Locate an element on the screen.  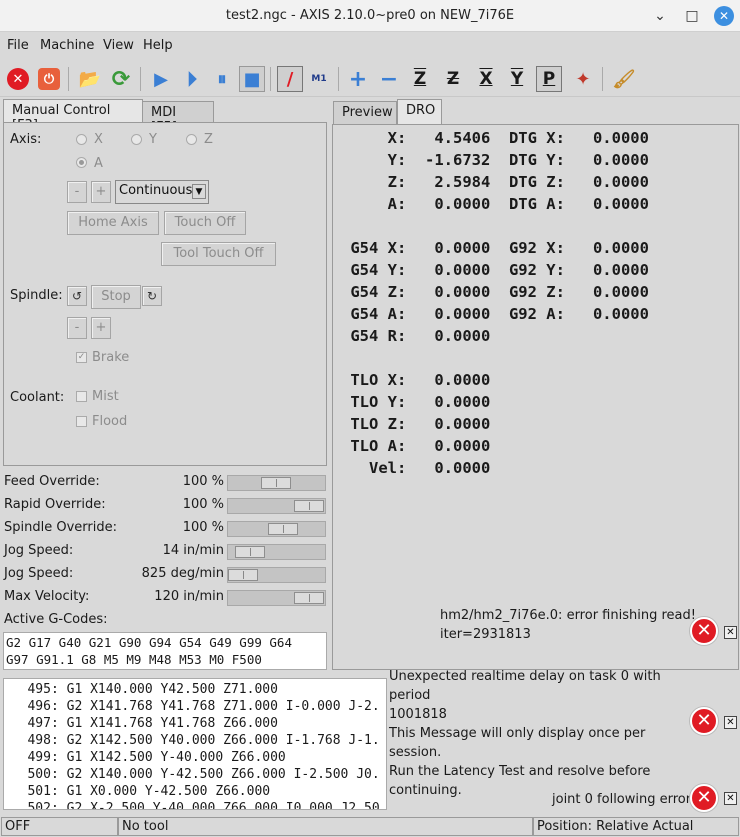
tab-manual-control: Manual Control [F3] is located at coordinates (73, 116).